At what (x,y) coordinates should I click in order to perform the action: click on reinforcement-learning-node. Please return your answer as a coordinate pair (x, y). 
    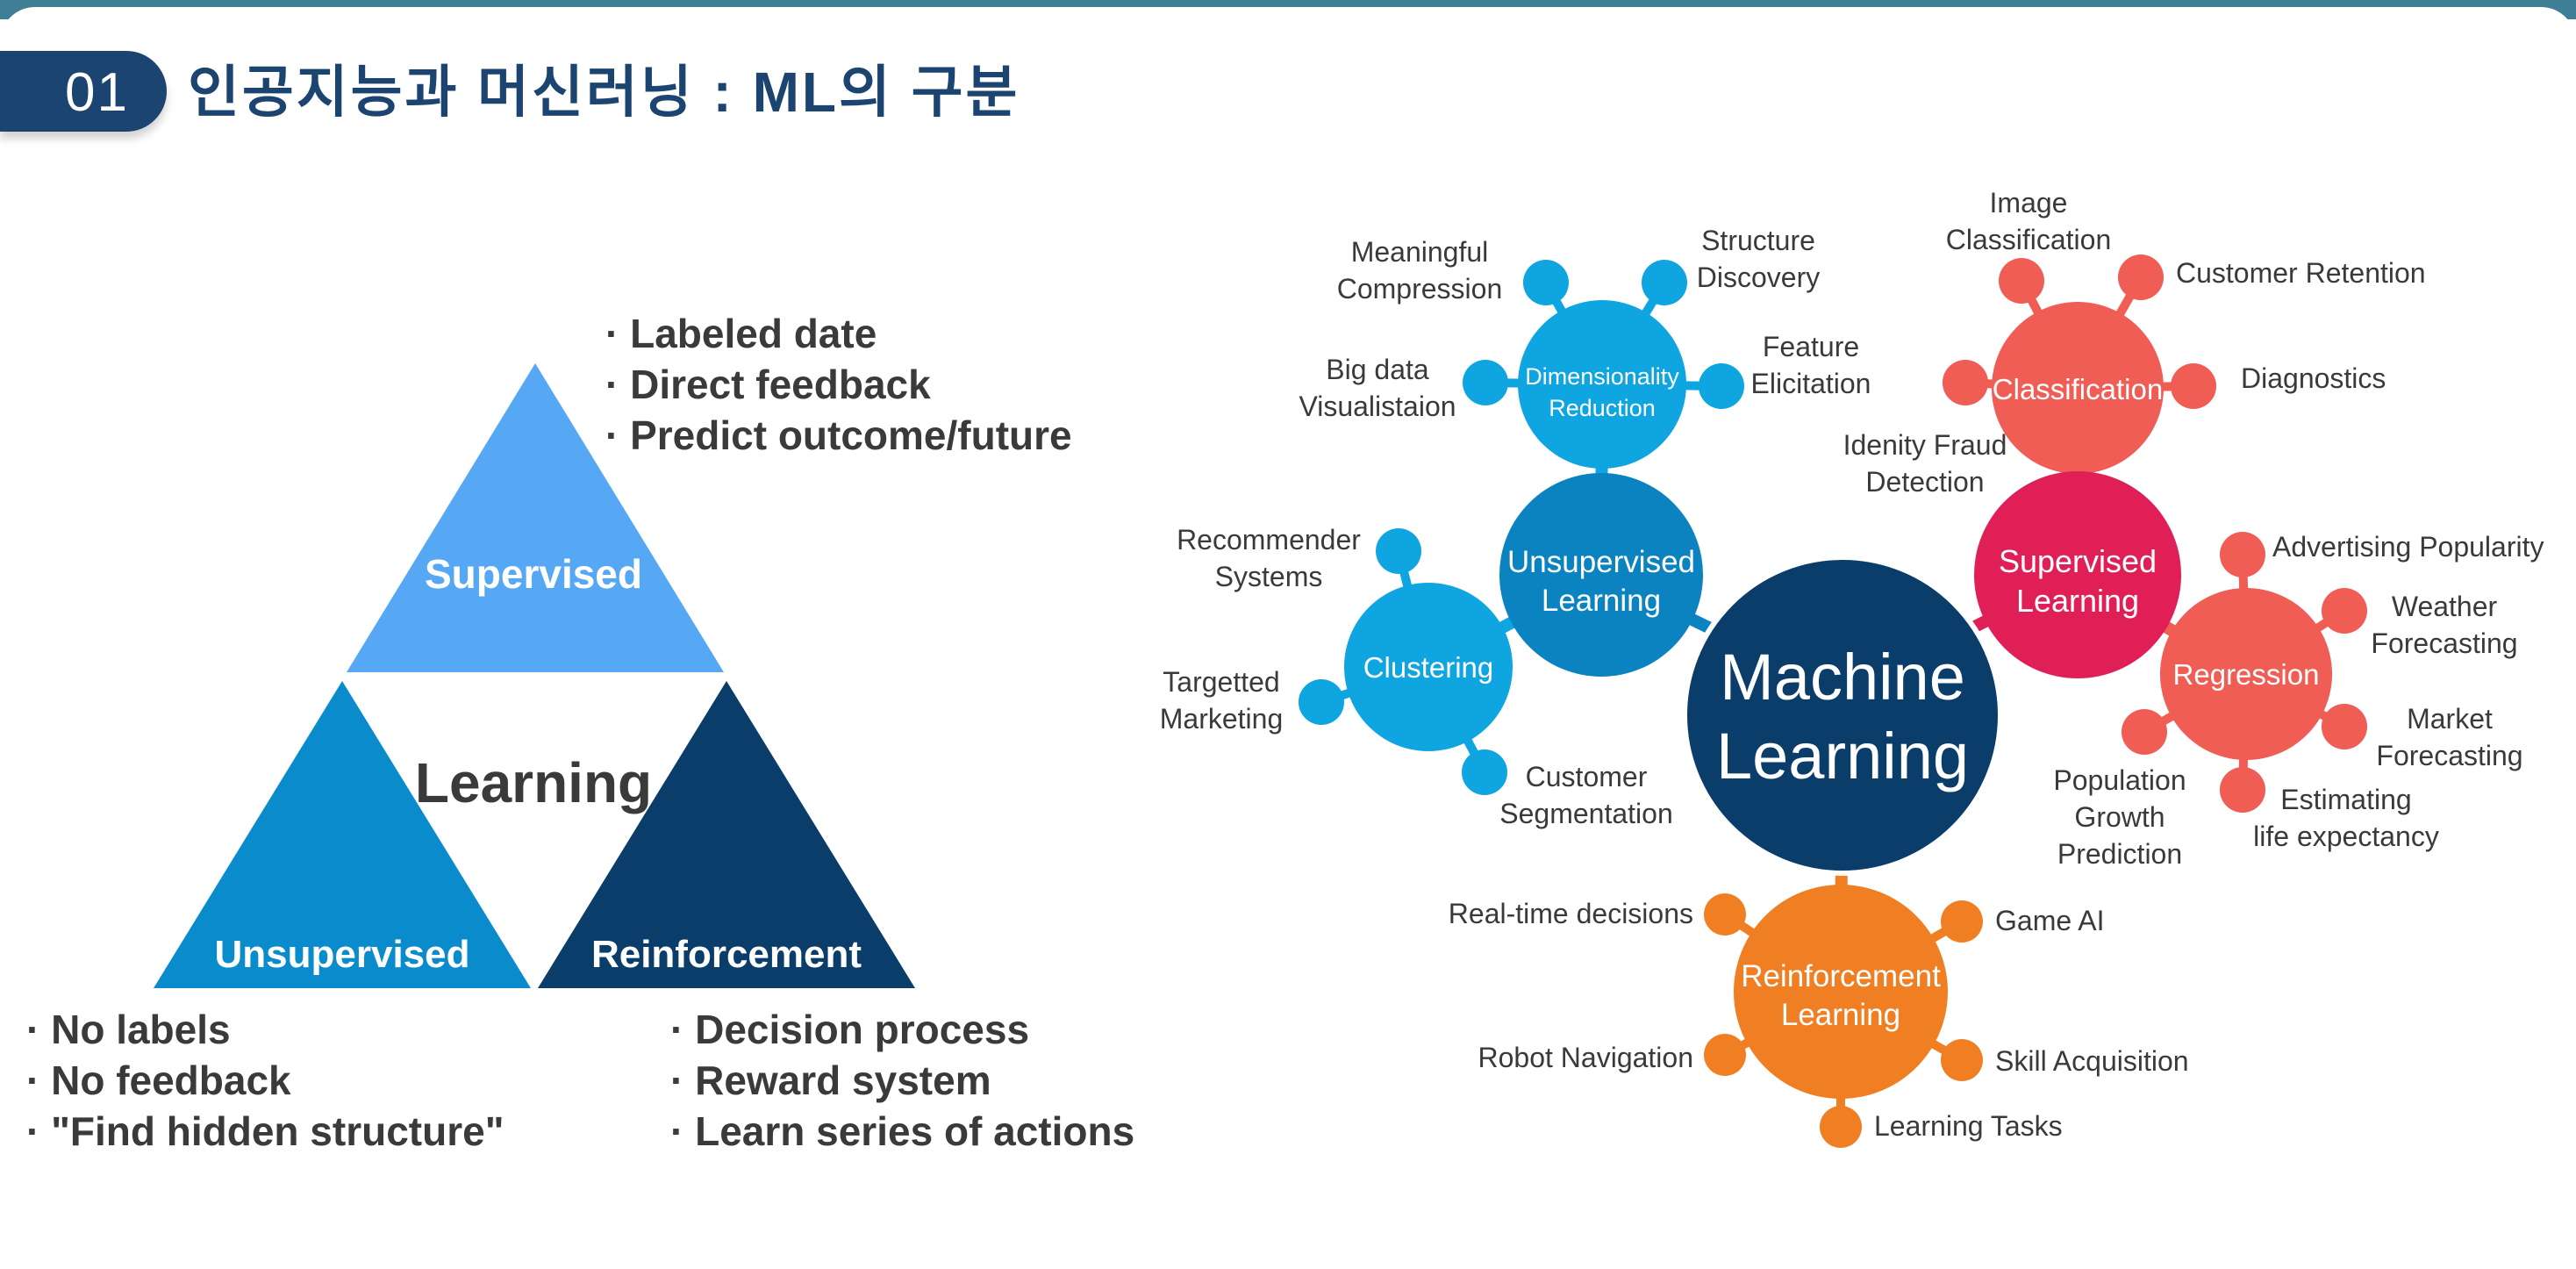
    Looking at the image, I should click on (1841, 992).